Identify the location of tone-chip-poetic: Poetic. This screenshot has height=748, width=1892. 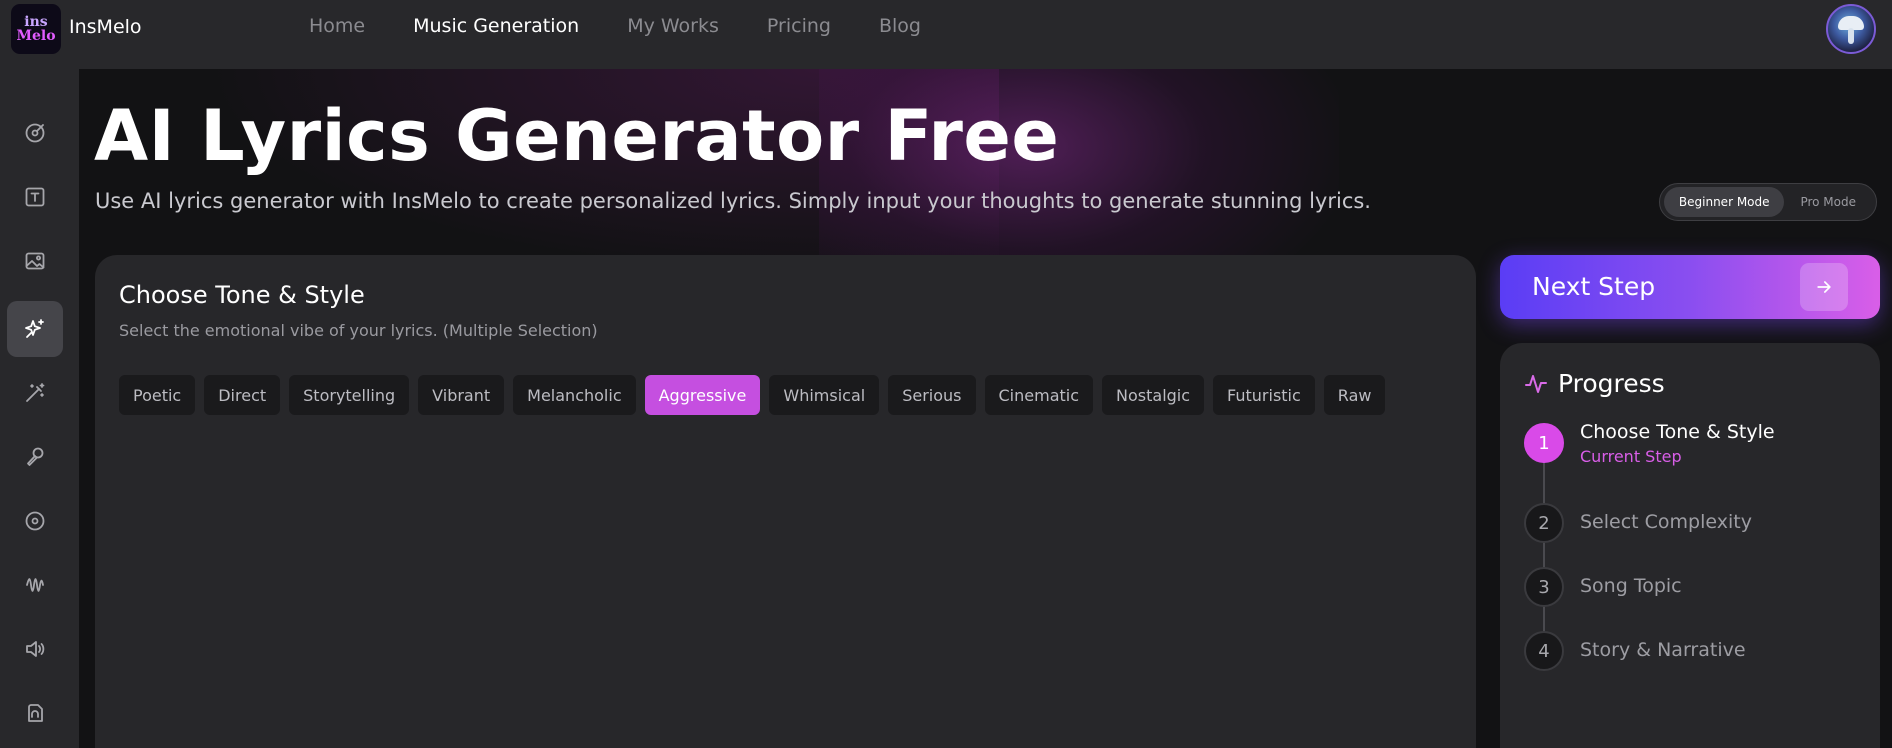
(157, 395).